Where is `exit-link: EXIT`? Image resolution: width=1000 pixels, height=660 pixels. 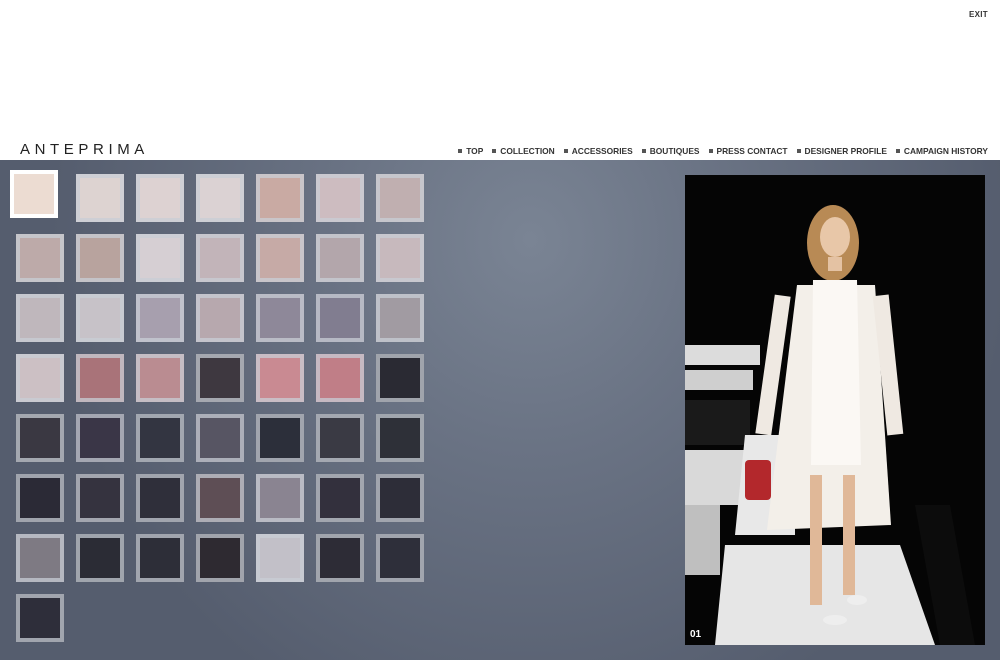 exit-link: EXIT is located at coordinates (978, 14).